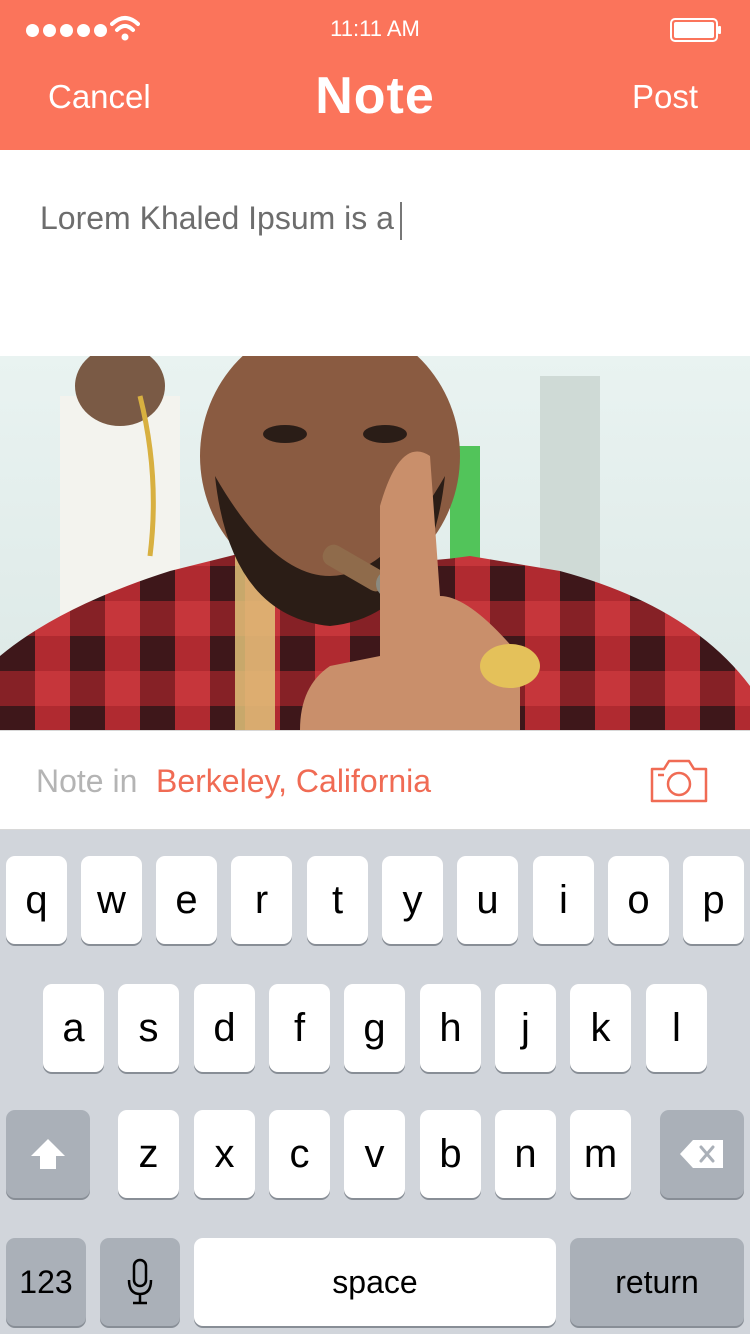 The width and height of the screenshot is (750, 1334). What do you see at coordinates (224, 1028) in the screenshot?
I see `key-d: d` at bounding box center [224, 1028].